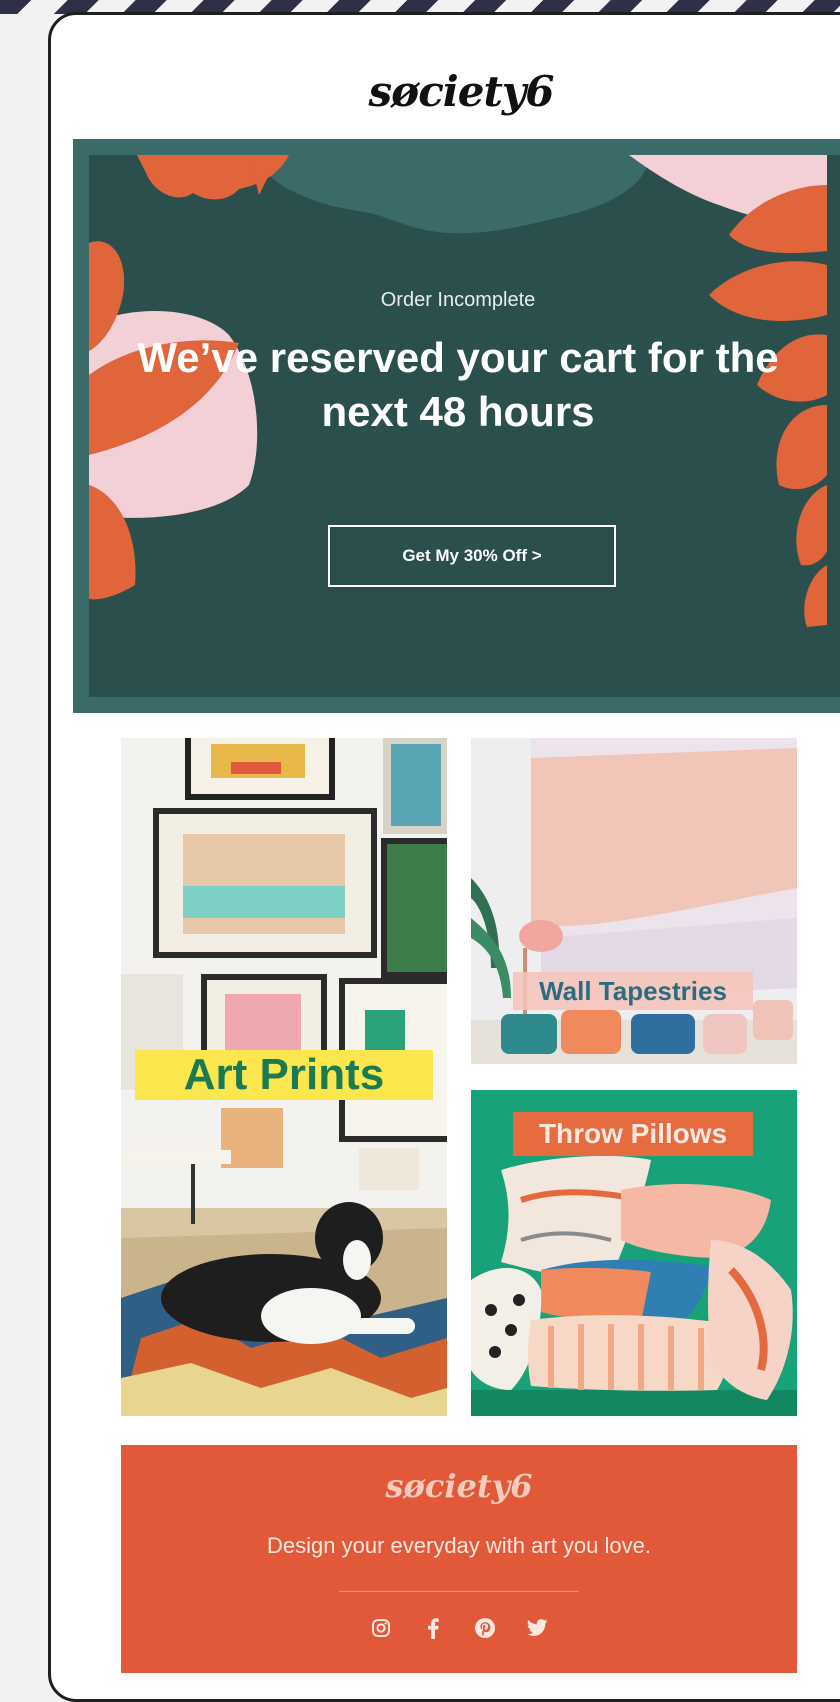 The height and width of the screenshot is (1702, 840). I want to click on category-tile-throw-pillows: Throw Pillows, so click(634, 1253).